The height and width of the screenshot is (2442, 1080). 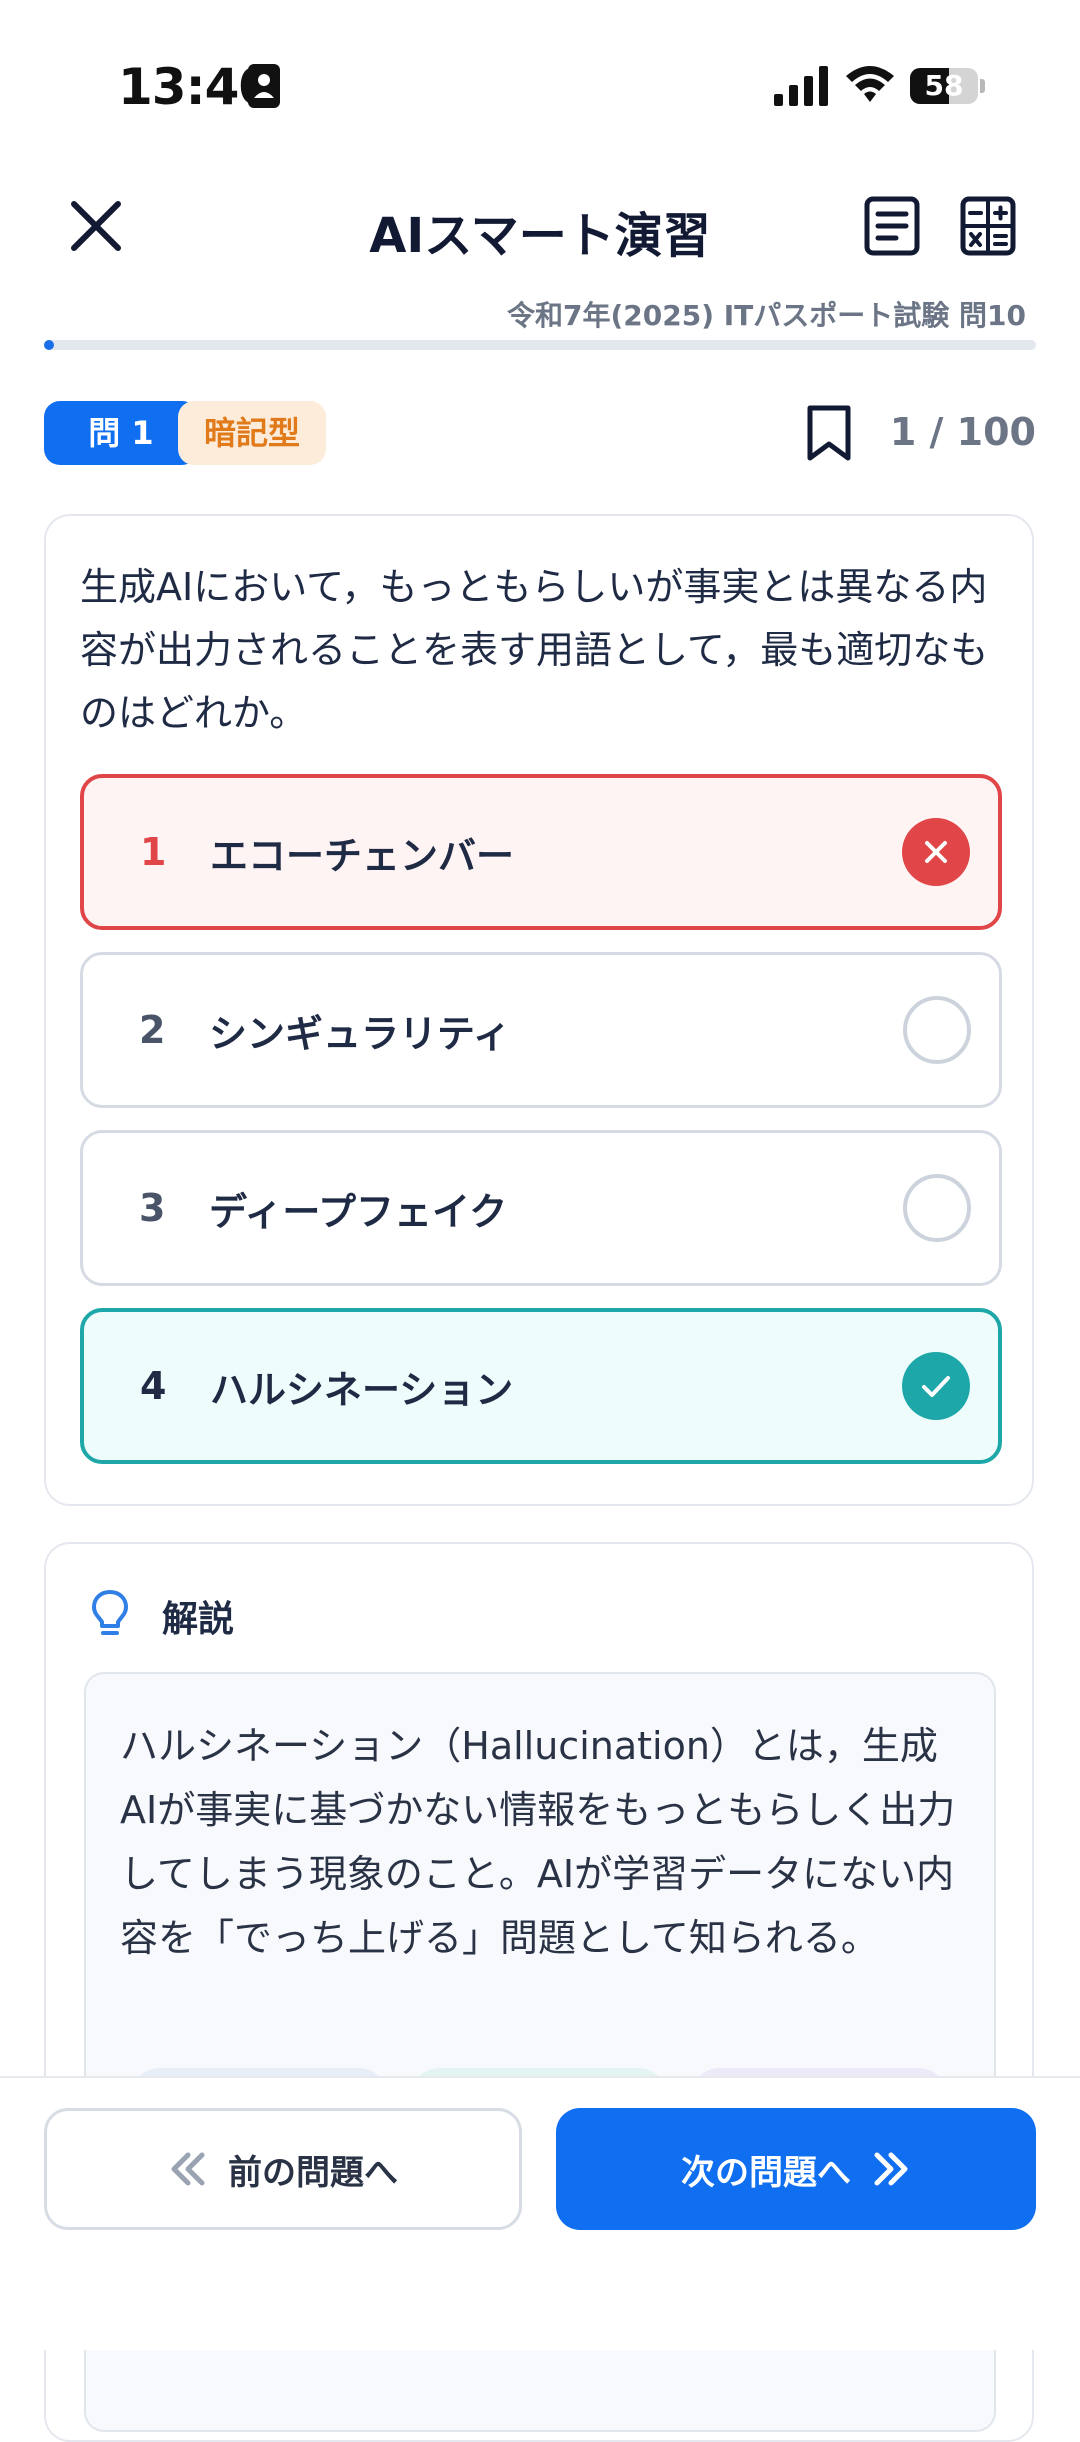 What do you see at coordinates (198, 1619) in the screenshot?
I see `explanation-title: 解説` at bounding box center [198, 1619].